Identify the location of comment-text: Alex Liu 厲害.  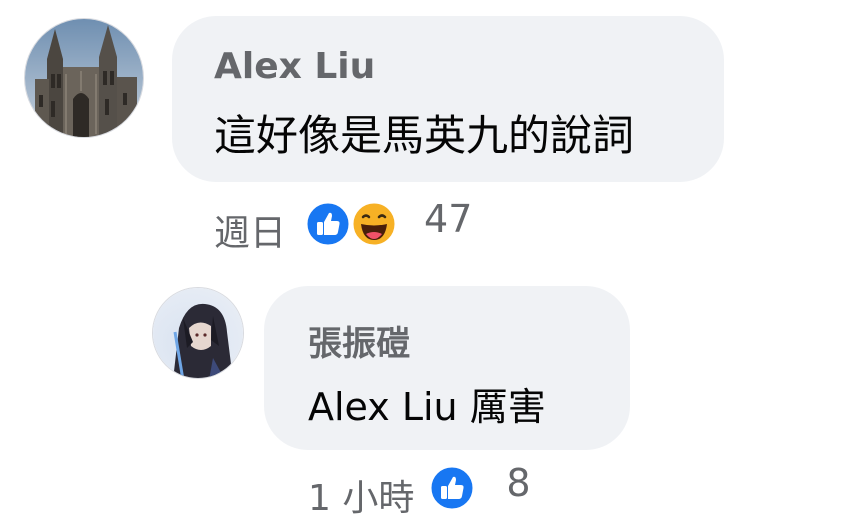
(427, 407).